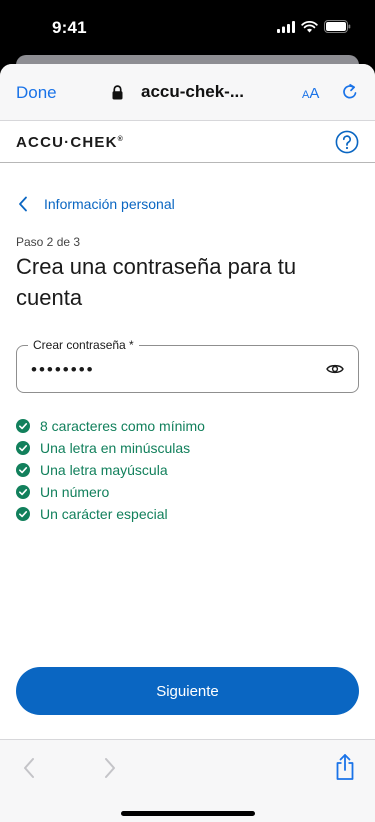 This screenshot has width=375, height=822. Describe the element at coordinates (104, 470) in the screenshot. I see `requirement-text: Una letra mayúscula` at that location.